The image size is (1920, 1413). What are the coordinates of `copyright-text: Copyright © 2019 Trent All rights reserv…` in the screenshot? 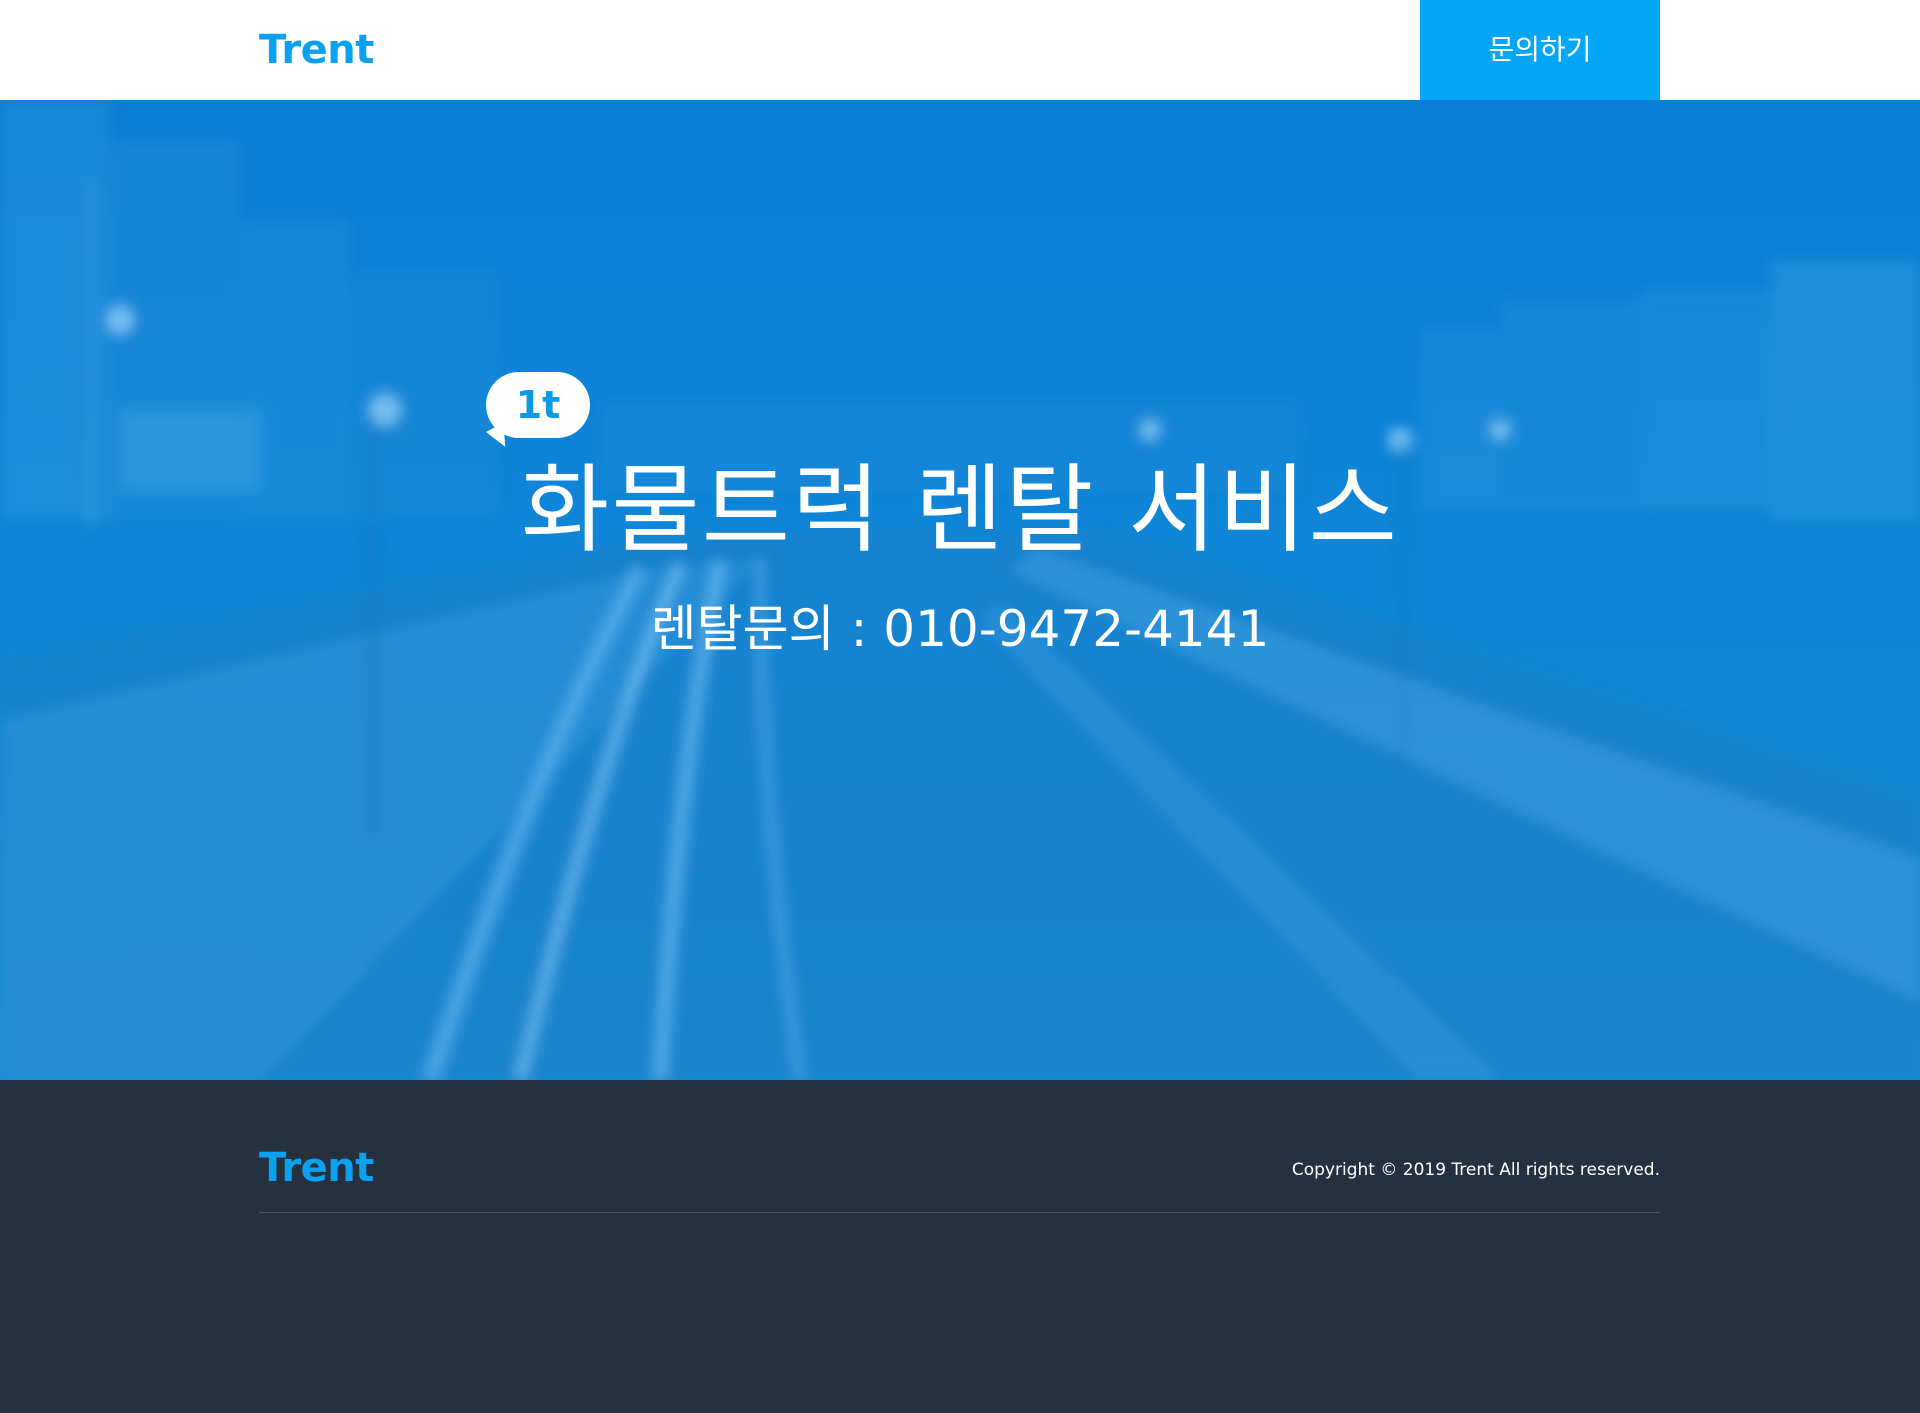 It's located at (1475, 1170).